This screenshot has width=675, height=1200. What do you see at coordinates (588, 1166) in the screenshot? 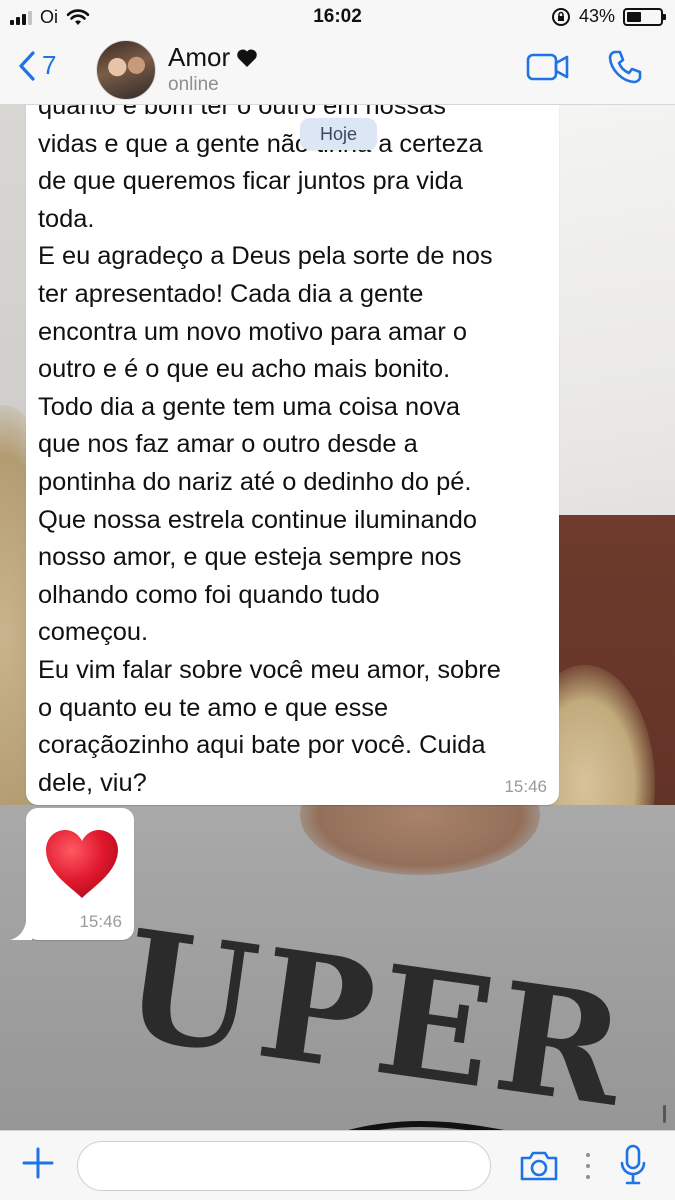
I see `more-options-icon` at bounding box center [588, 1166].